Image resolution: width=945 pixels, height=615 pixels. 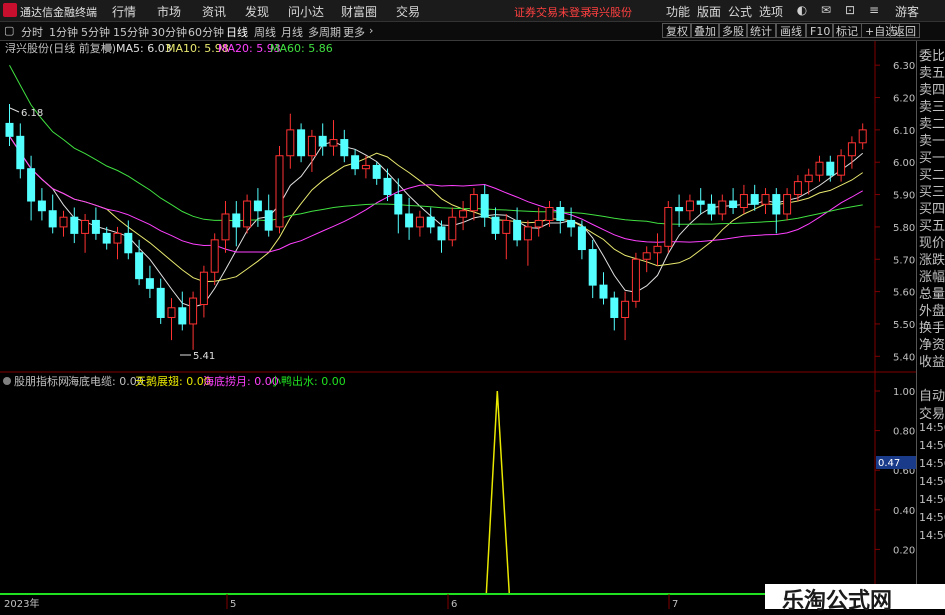 I want to click on user-label: 游客, so click(x=907, y=11).